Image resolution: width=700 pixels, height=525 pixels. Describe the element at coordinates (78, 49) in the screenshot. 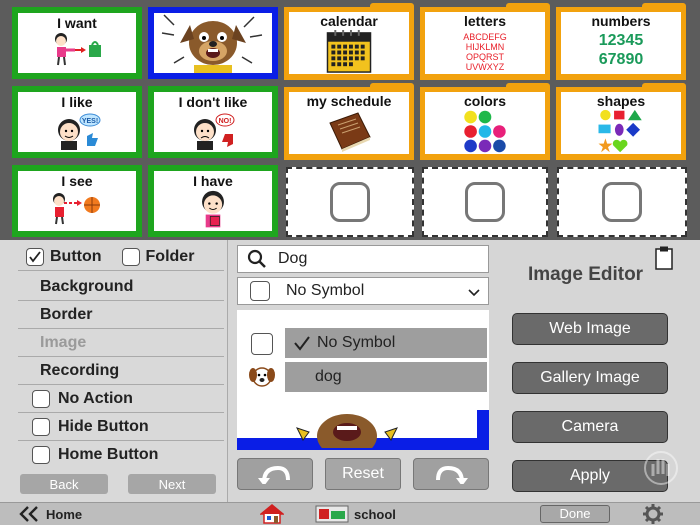

I see `i-want-icon` at that location.